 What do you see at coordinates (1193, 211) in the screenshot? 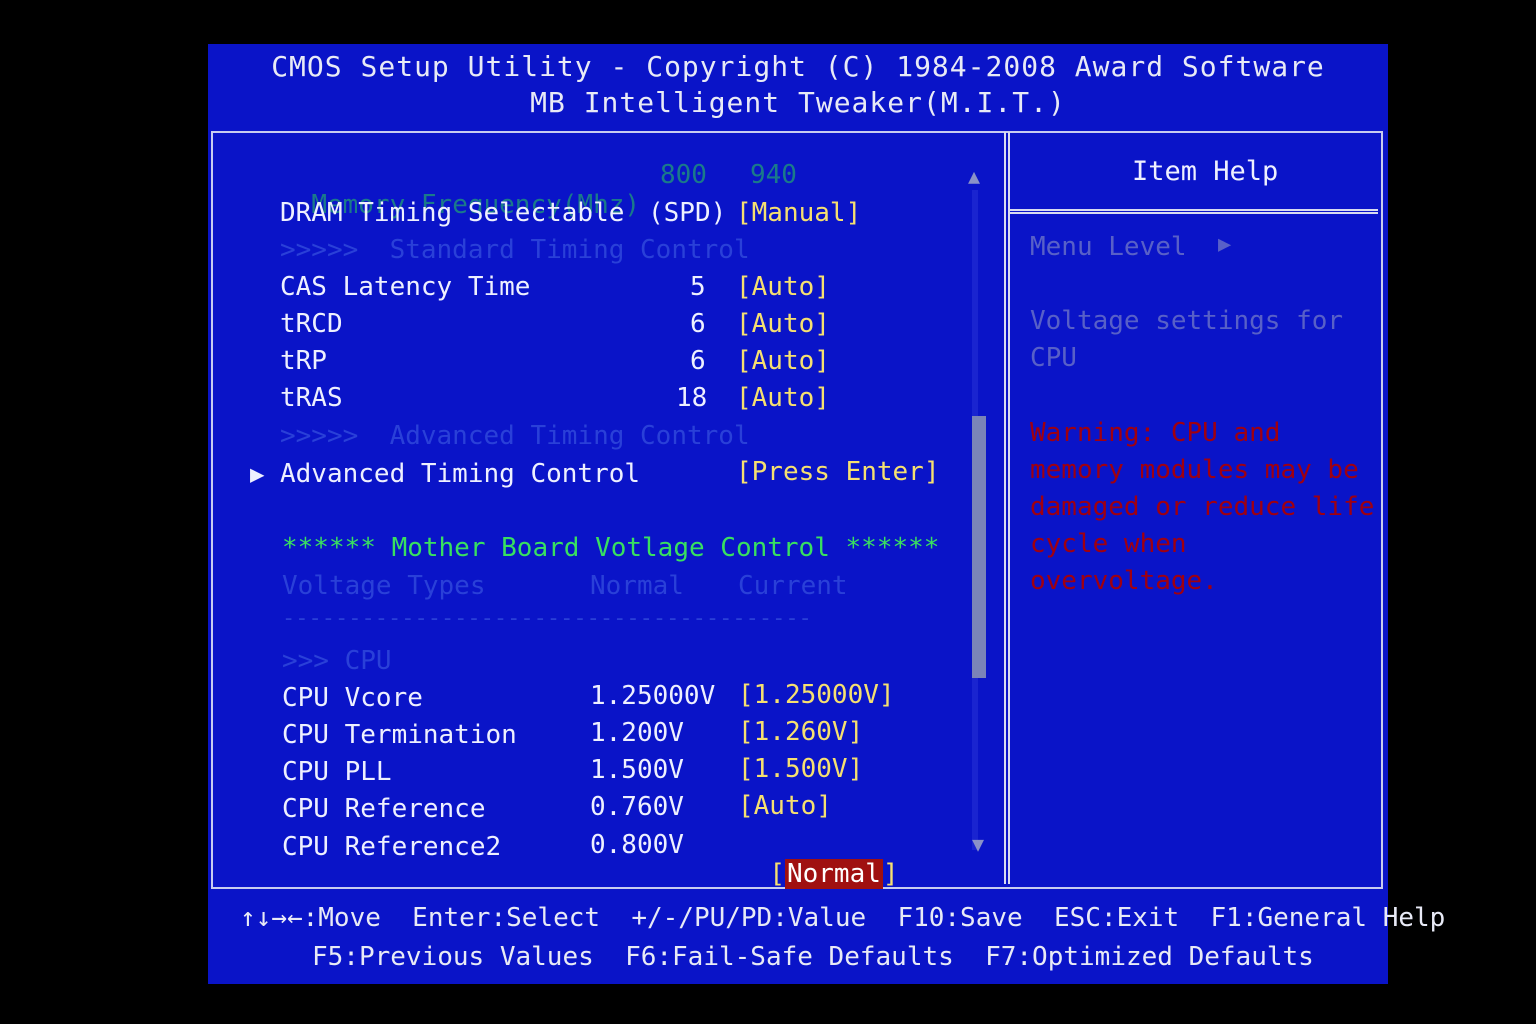
I see `help-separator` at bounding box center [1193, 211].